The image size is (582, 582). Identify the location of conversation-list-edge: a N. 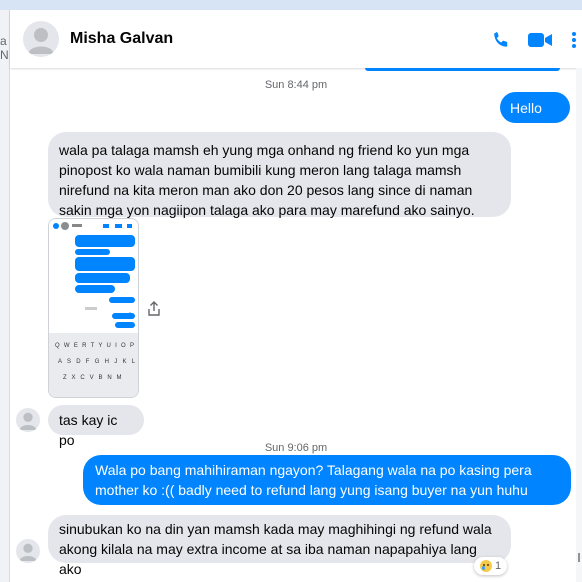
(5, 296).